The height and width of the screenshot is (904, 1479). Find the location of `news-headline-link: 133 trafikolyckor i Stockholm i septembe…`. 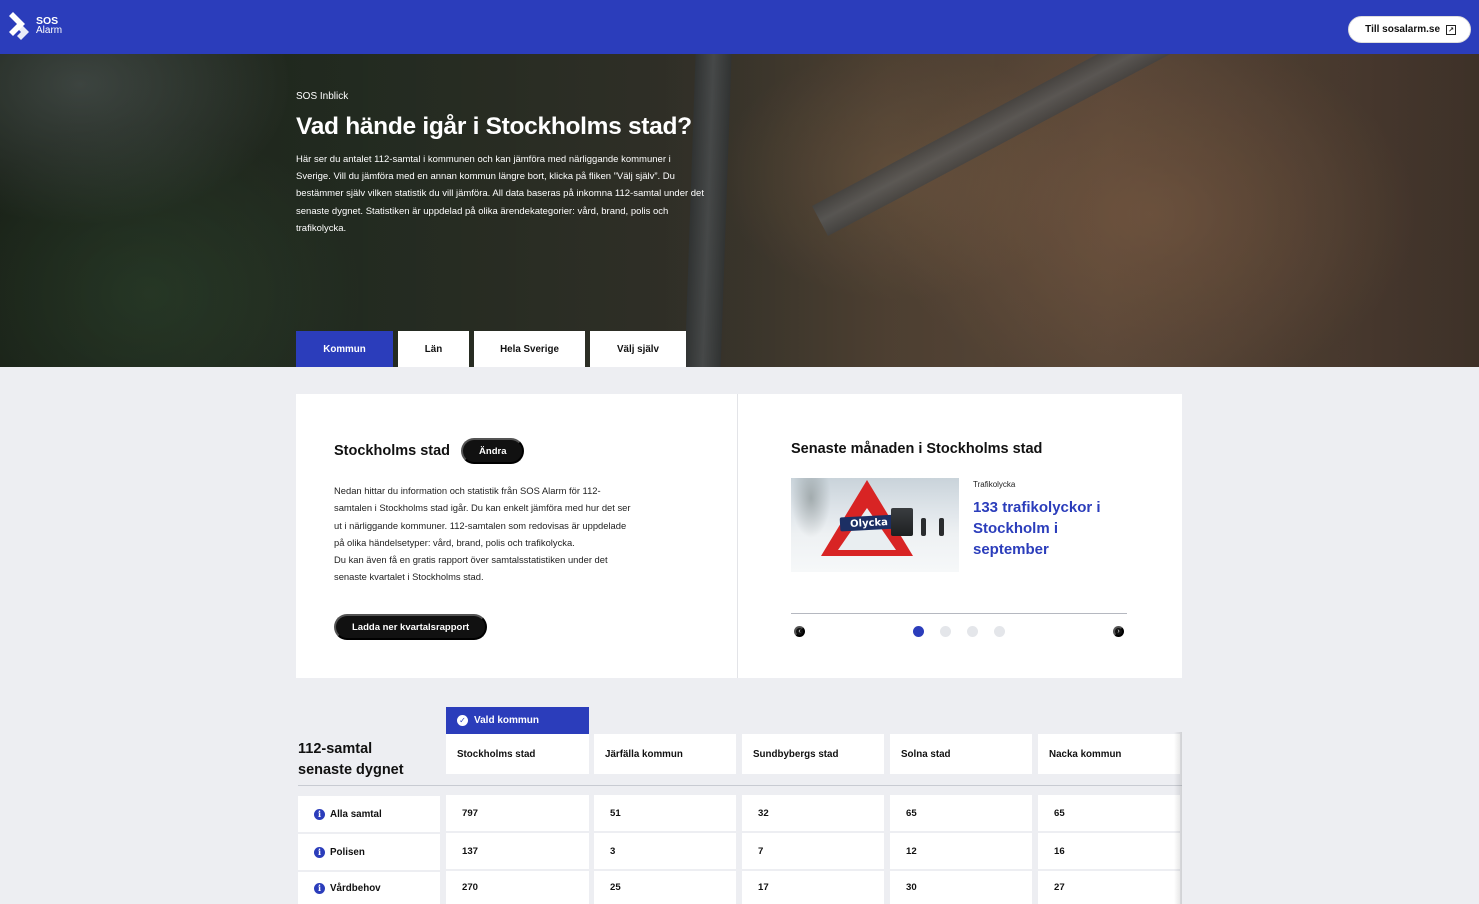

news-headline-link: 133 trafikolyckor i Stockholm i septembe… is located at coordinates (1043, 528).